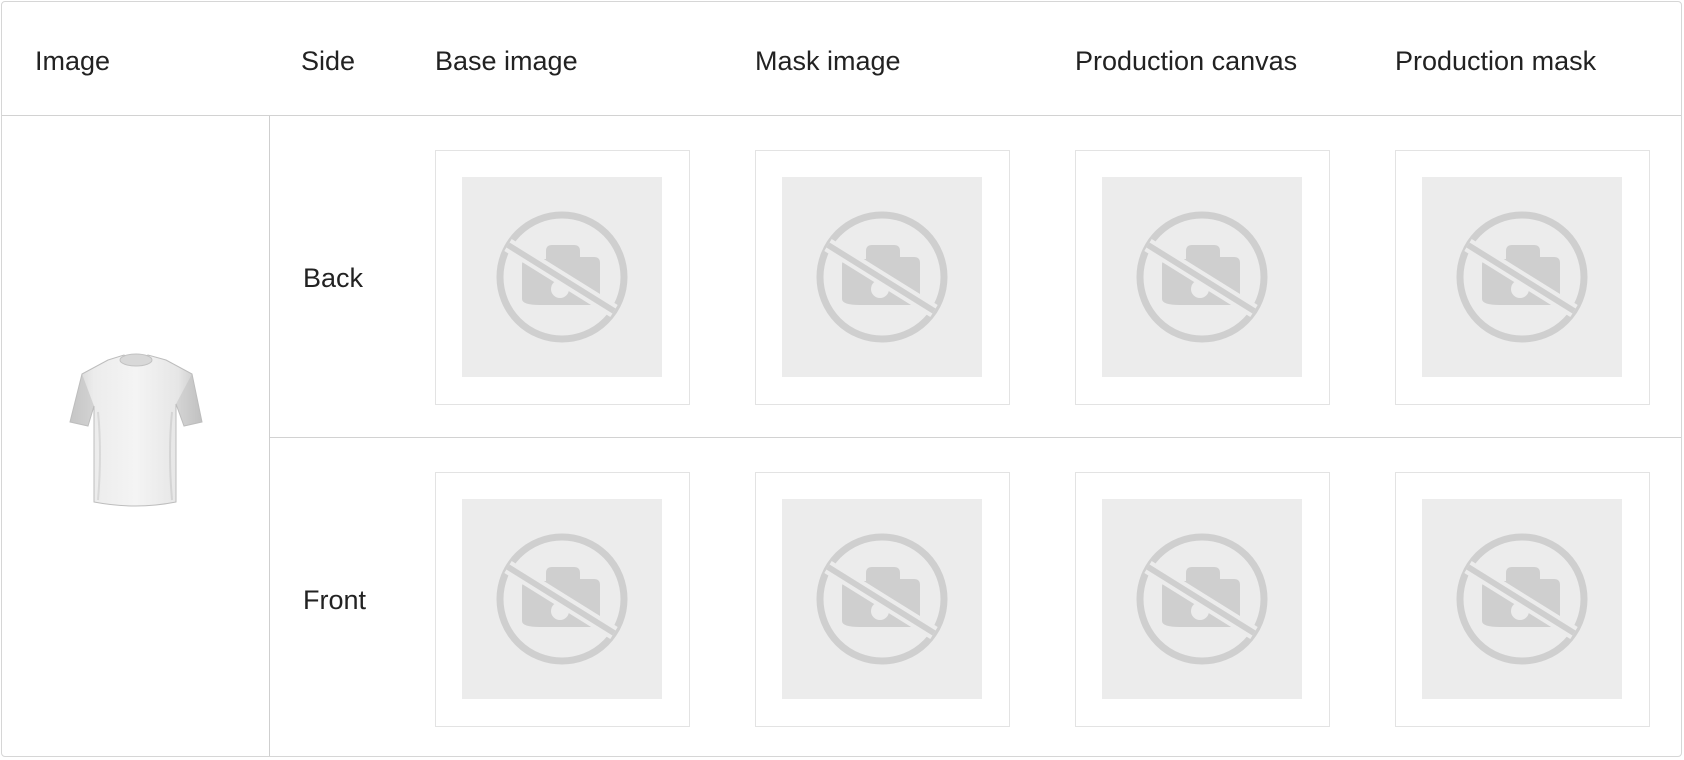 Image resolution: width=1684 pixels, height=760 pixels. I want to click on header-image: Image, so click(73, 61).